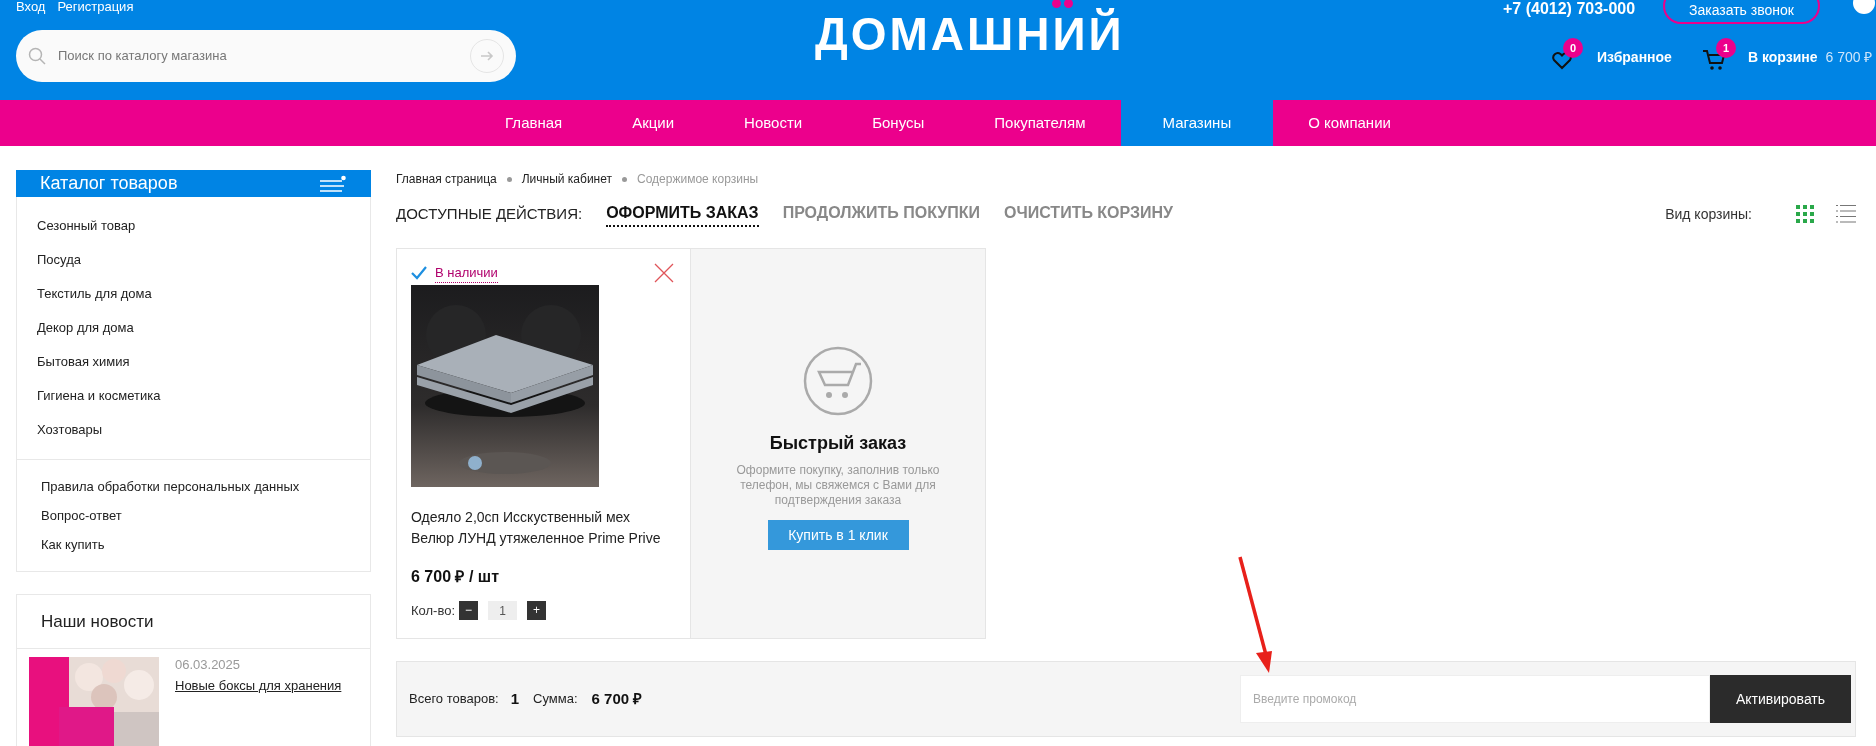  I want to click on cart-icon, so click(838, 381).